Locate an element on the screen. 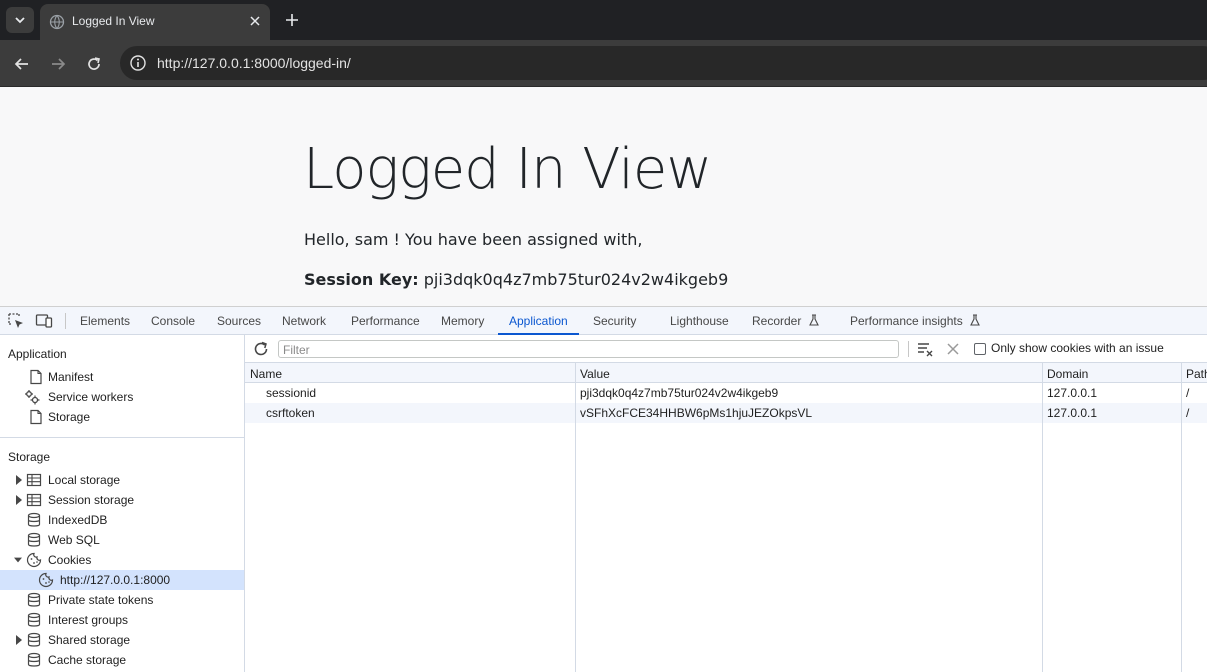 This screenshot has height=672, width=1207. address-bar: http://127.0.0.1:8000/logged-in/ is located at coordinates (663, 63).